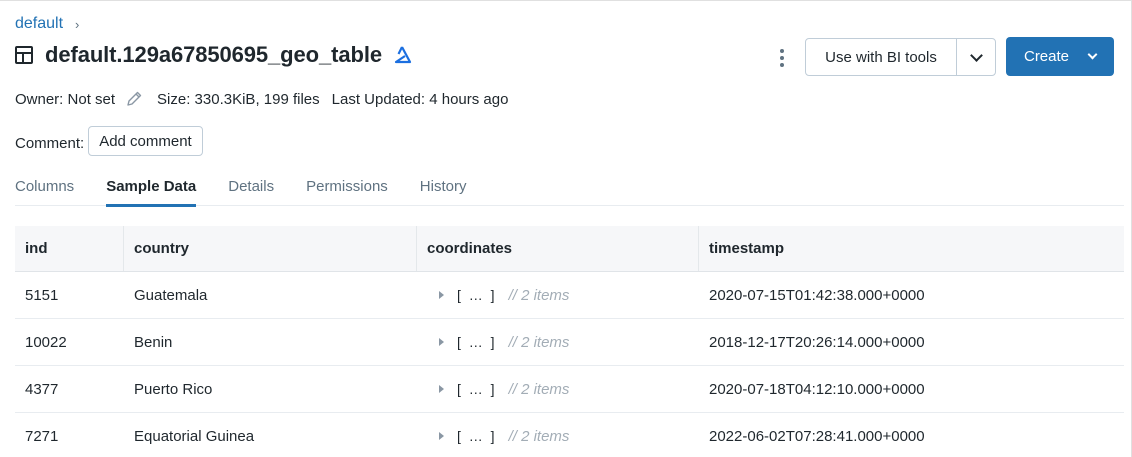 The width and height of the screenshot is (1132, 457). Describe the element at coordinates (251, 187) in the screenshot. I see `tab-details: Details` at that location.